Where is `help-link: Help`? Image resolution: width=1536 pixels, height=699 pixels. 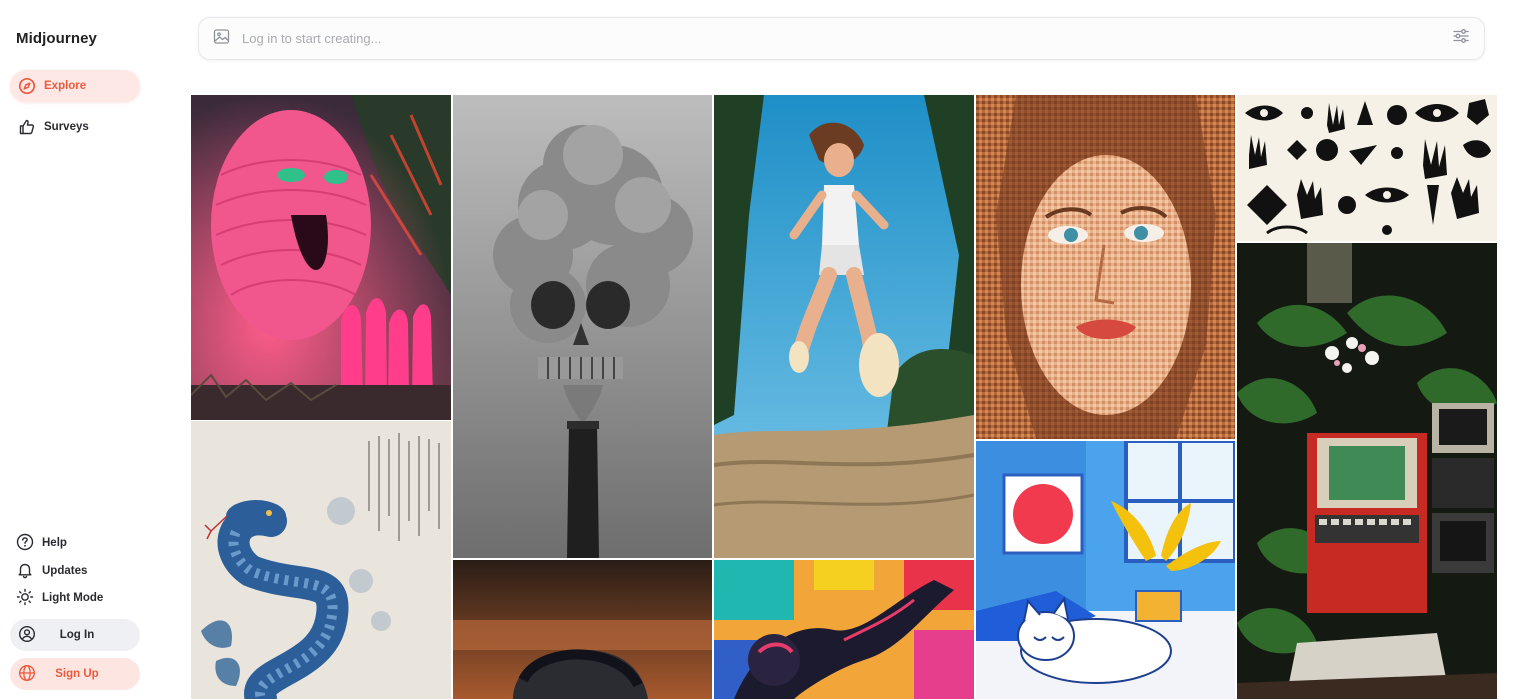
help-link: Help is located at coordinates (41, 543).